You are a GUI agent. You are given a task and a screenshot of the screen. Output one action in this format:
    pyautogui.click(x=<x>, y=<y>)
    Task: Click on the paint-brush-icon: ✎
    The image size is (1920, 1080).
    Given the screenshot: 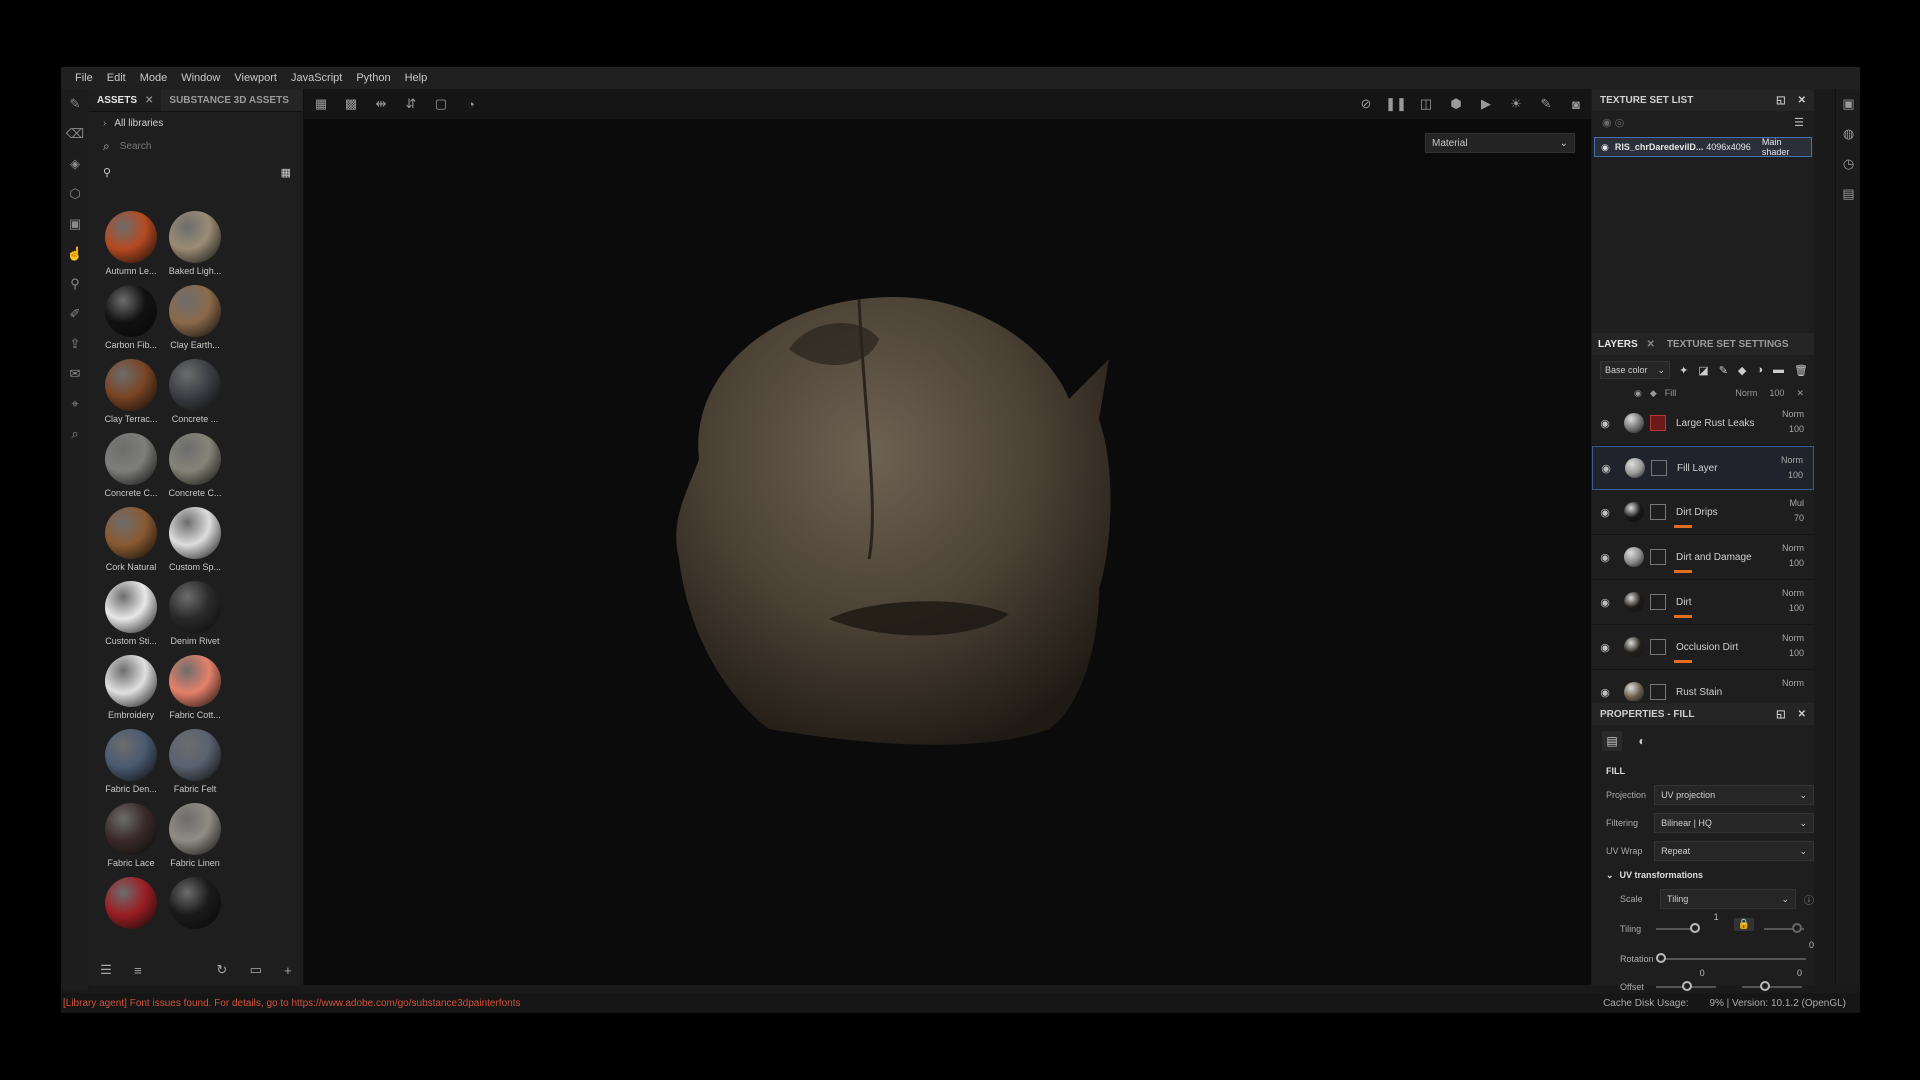 What is the action you would take?
    pyautogui.click(x=75, y=104)
    